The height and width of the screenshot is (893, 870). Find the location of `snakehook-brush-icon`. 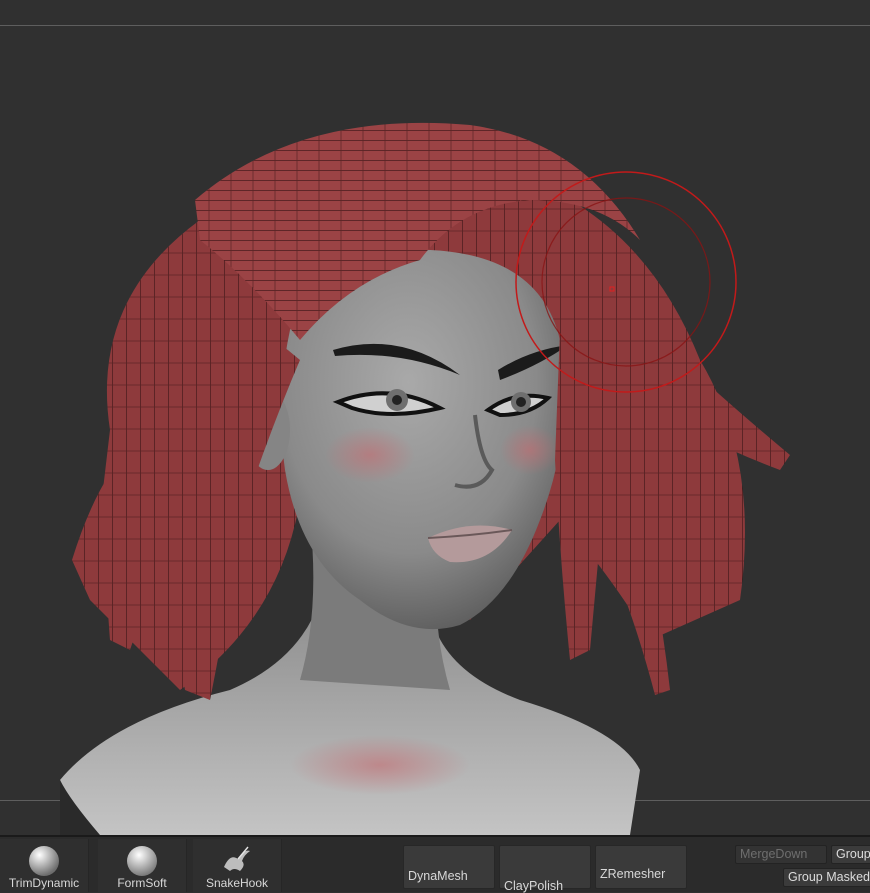

snakehook-brush-icon is located at coordinates (237, 858).